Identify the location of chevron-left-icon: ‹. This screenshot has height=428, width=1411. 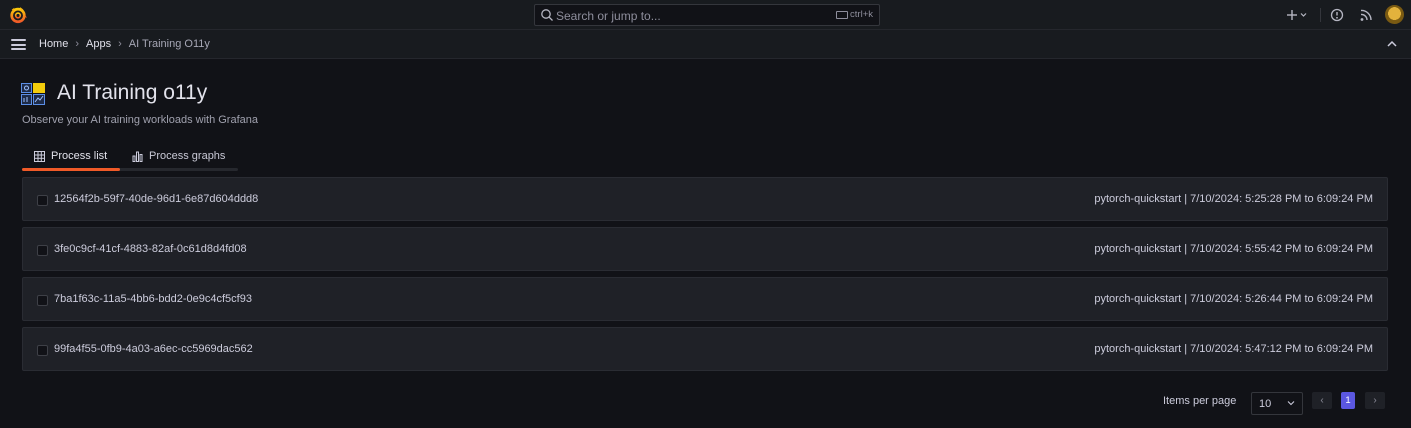
(1322, 400).